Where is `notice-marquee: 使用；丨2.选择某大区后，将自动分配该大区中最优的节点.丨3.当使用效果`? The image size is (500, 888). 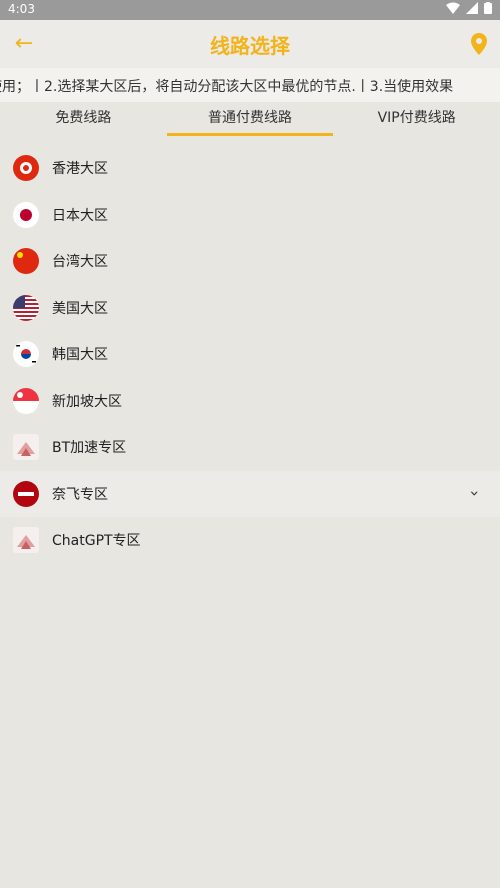
notice-marquee: 使用；丨2.选择某大区后，将自动分配该大区中最优的节点.丨3.当使用效果 is located at coordinates (250, 85).